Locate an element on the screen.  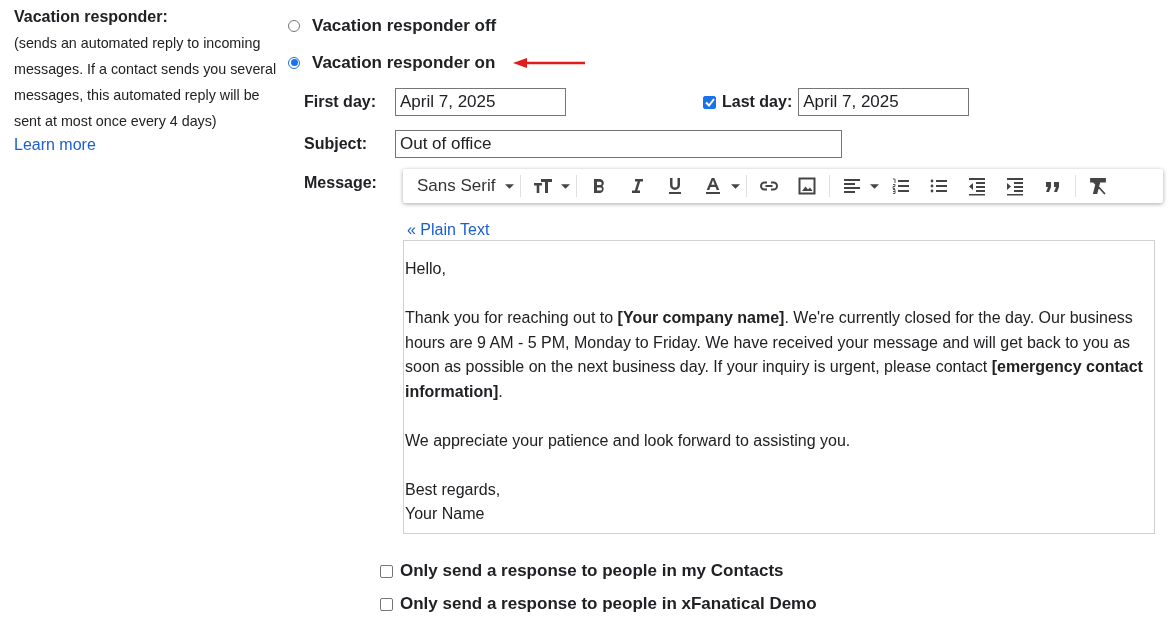
indent-more-icon is located at coordinates (1015, 186).